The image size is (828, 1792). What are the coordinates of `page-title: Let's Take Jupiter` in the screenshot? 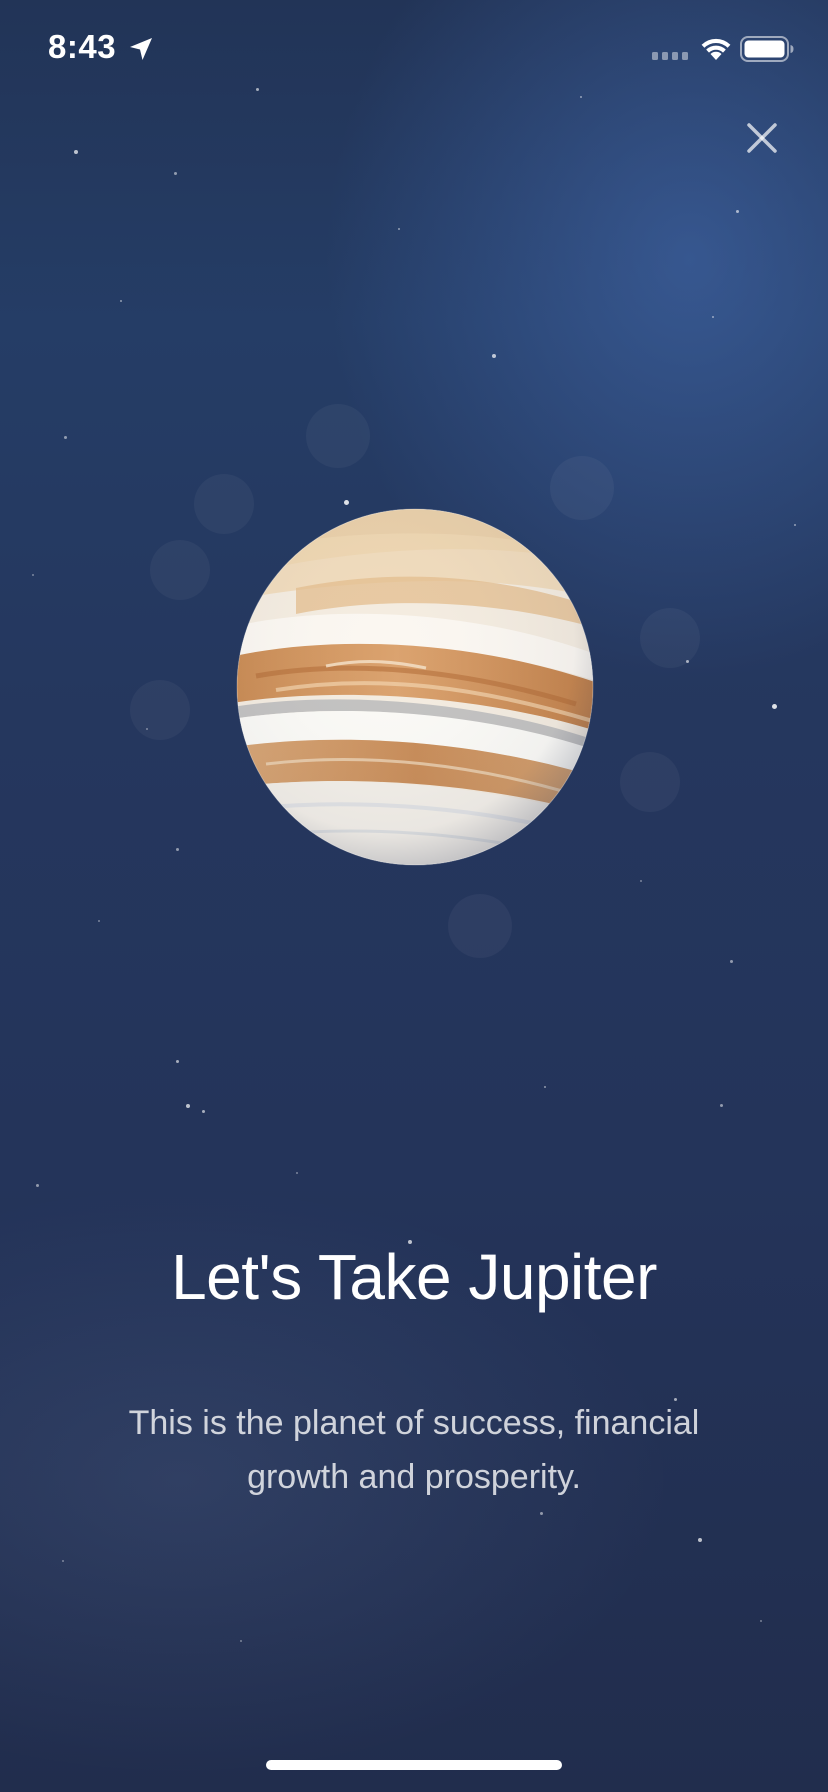 It's located at (414, 1277).